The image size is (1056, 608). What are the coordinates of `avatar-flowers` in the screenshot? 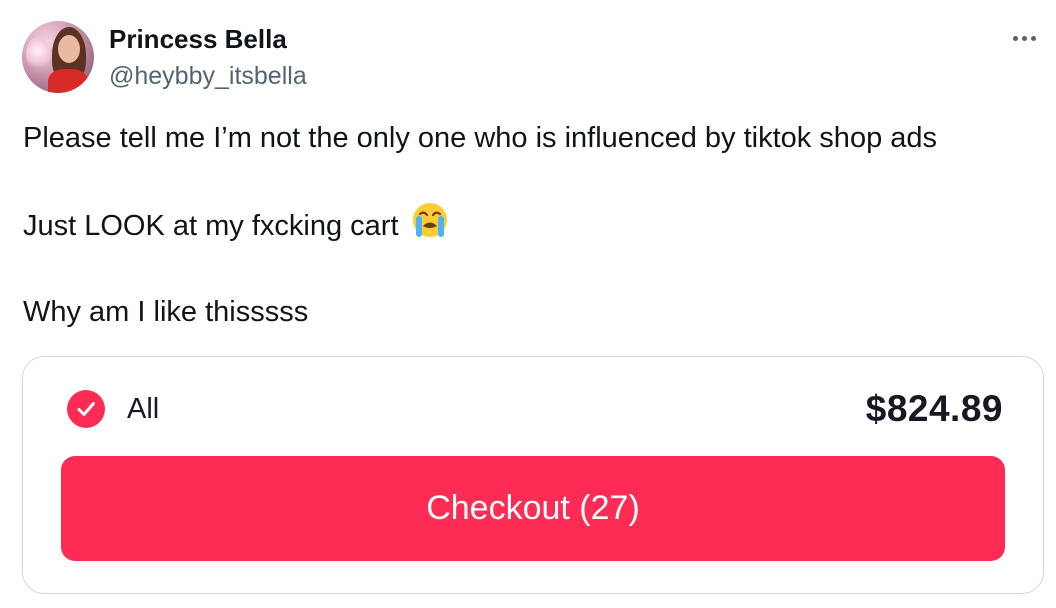 It's located at (38, 54).